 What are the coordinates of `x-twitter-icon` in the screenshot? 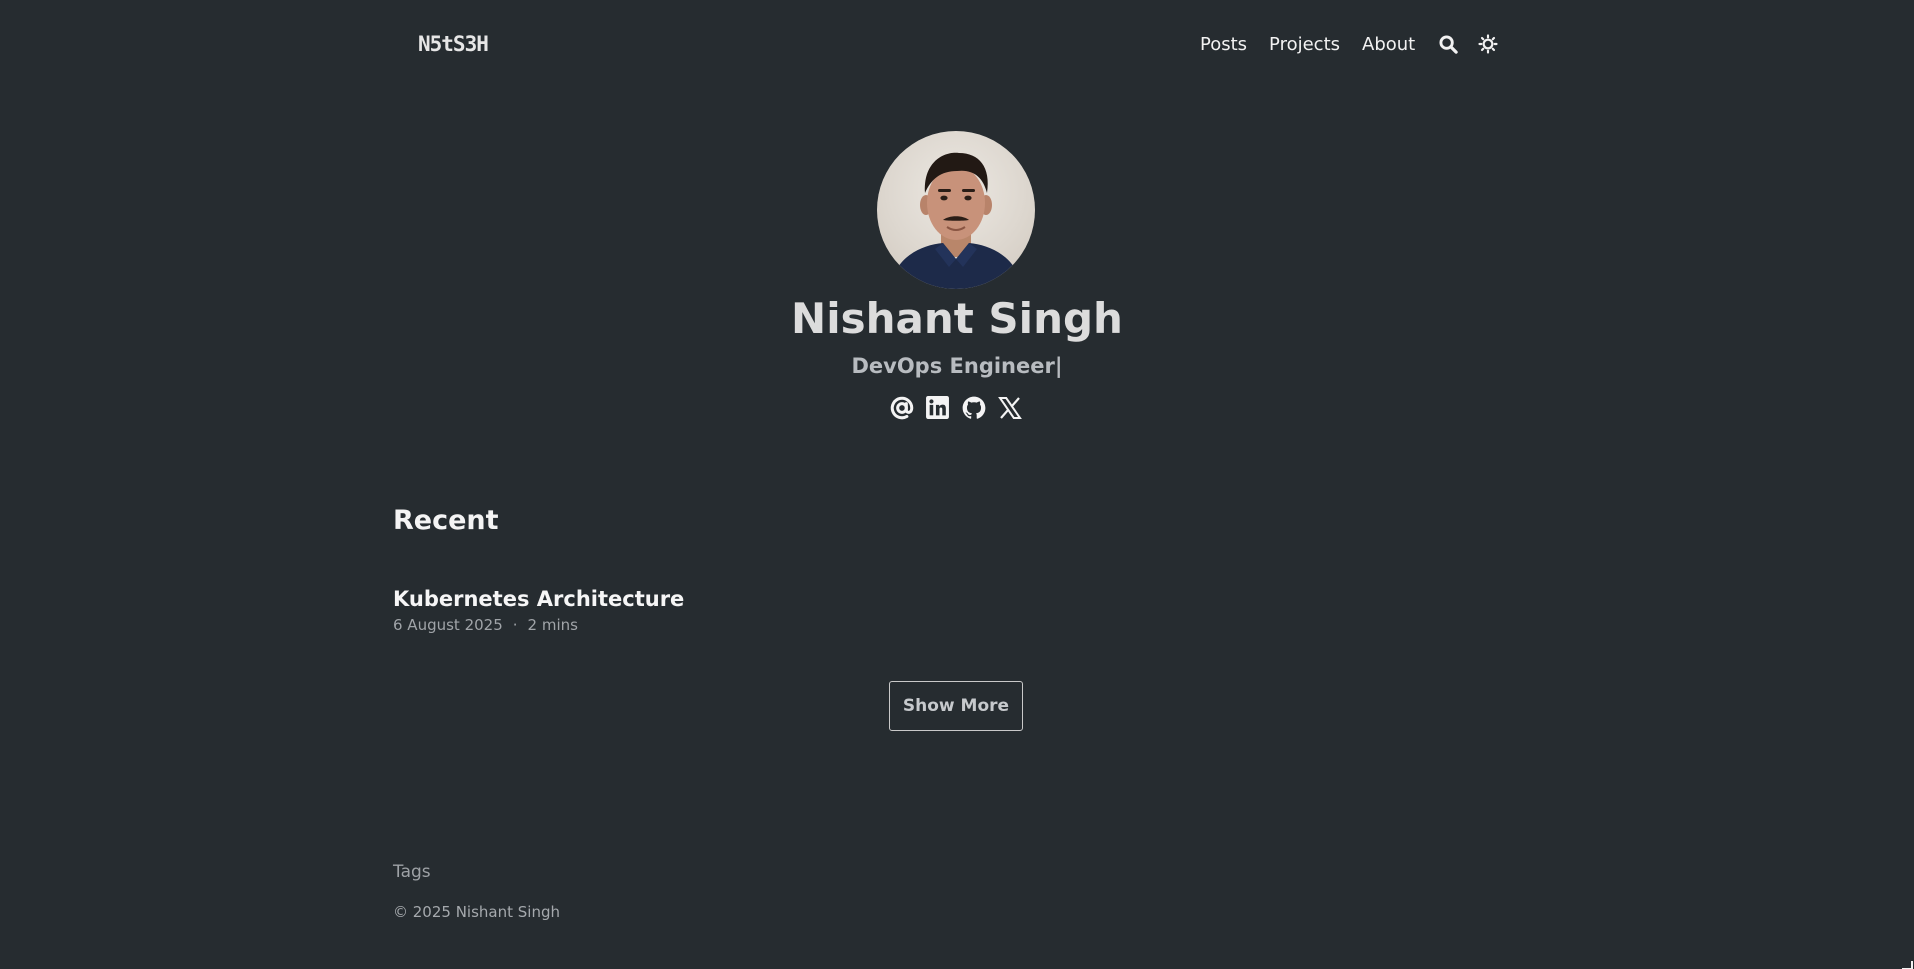 It's located at (1009, 407).